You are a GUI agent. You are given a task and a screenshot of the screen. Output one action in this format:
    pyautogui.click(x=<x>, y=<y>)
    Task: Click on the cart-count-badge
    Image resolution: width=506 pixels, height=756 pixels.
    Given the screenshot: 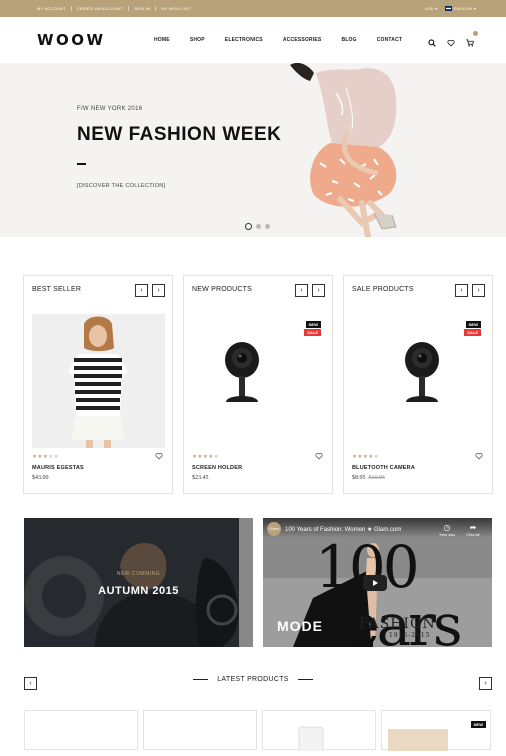 What is the action you would take?
    pyautogui.click(x=475, y=33)
    